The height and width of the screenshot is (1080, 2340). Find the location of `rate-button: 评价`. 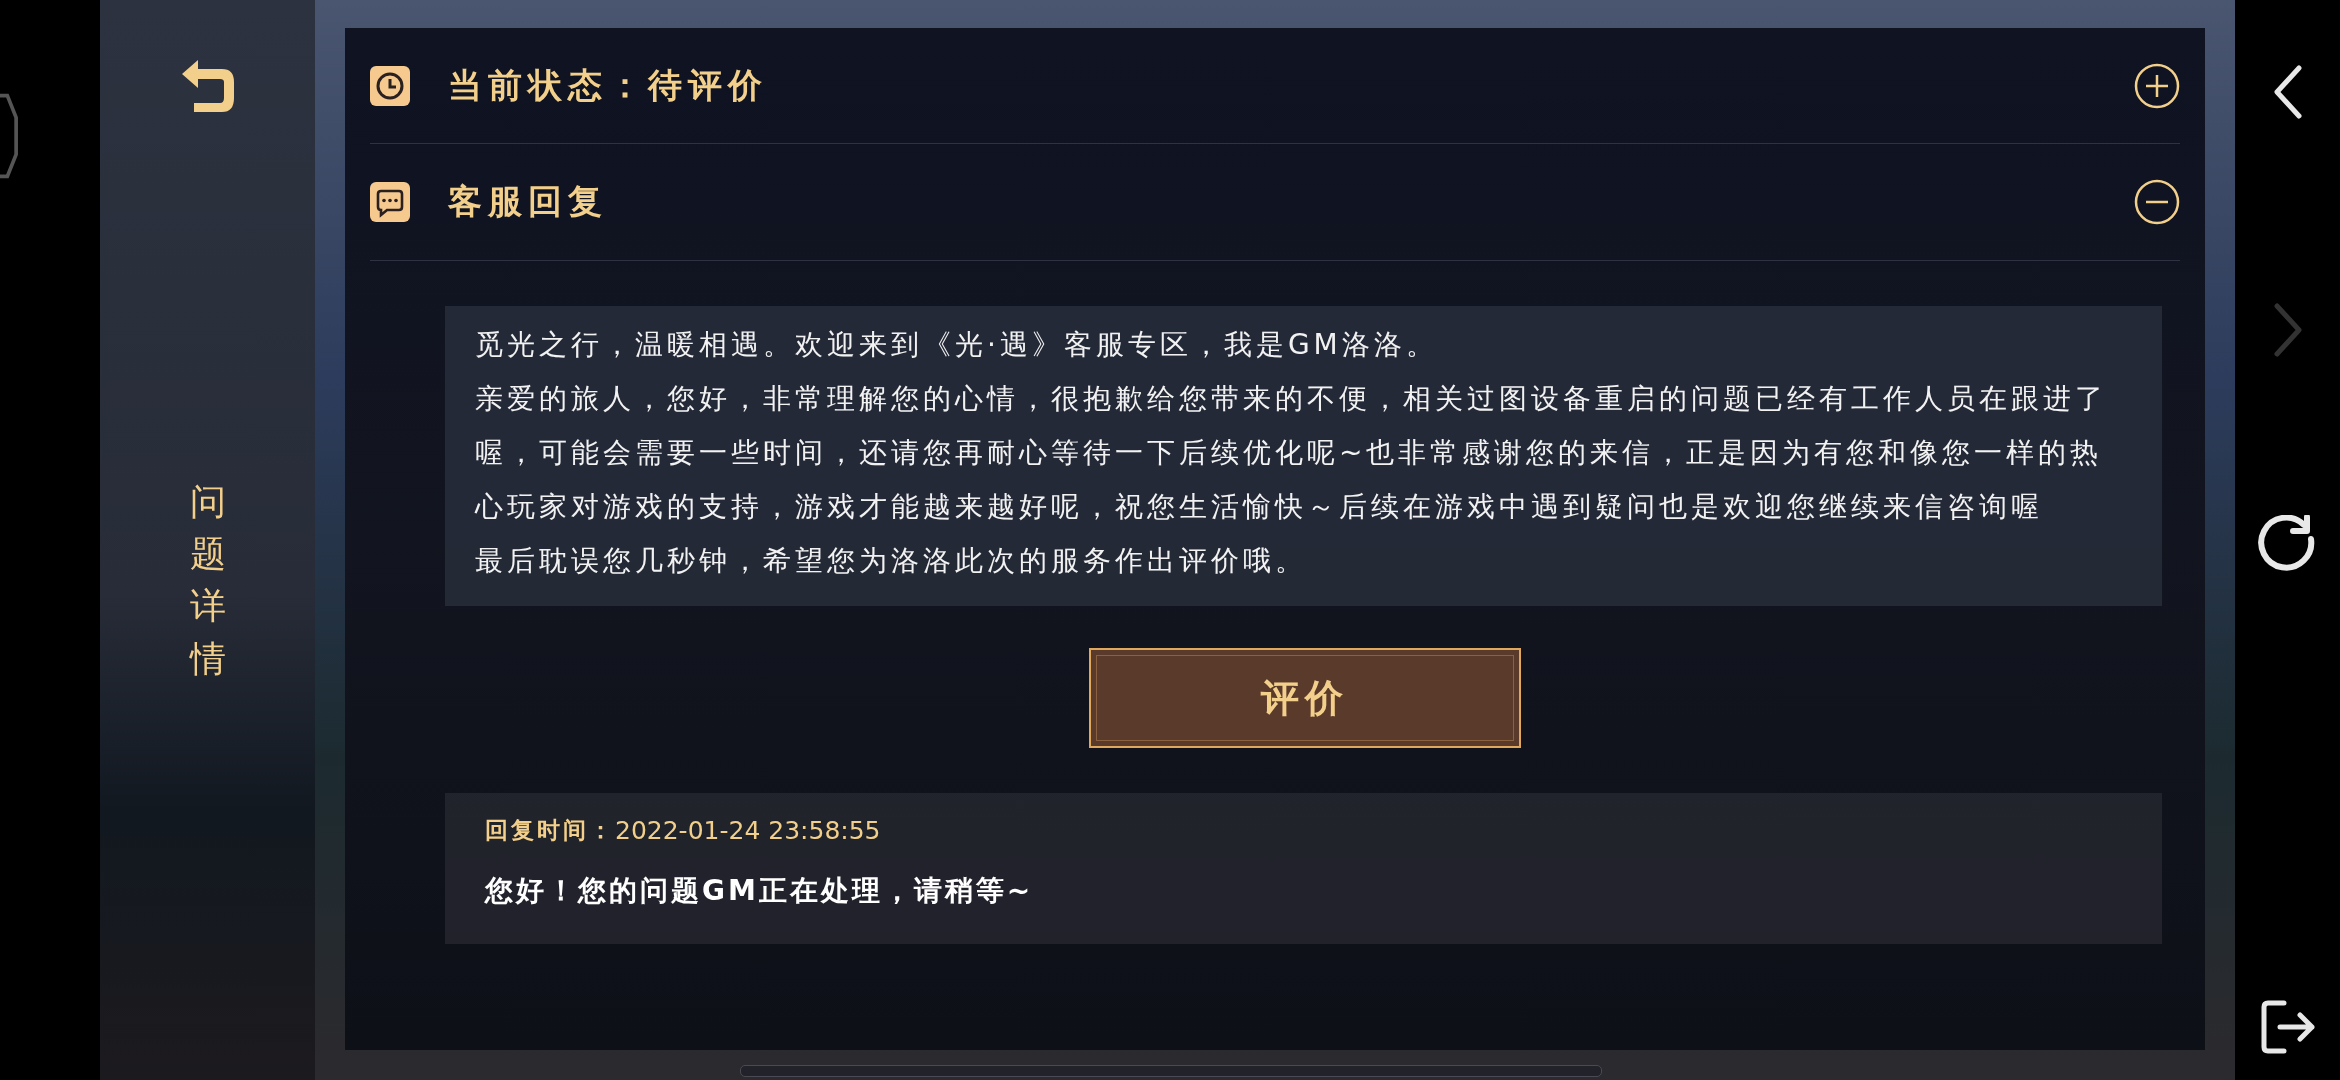

rate-button: 评价 is located at coordinates (1305, 698).